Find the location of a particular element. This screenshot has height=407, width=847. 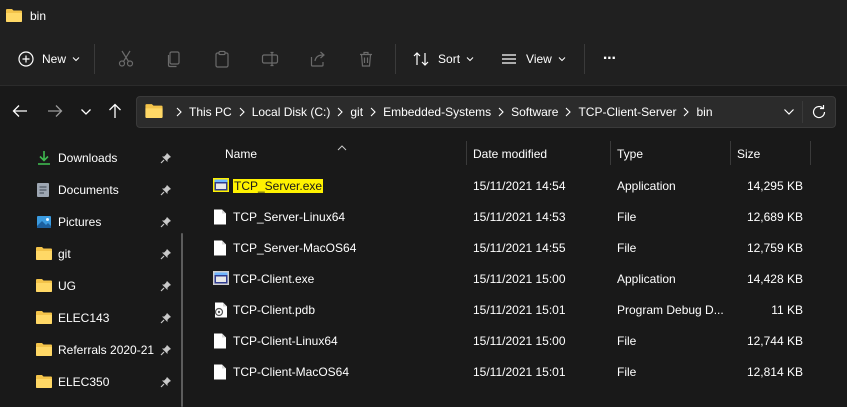

file-size: 12,814 KB is located at coordinates (774, 372).